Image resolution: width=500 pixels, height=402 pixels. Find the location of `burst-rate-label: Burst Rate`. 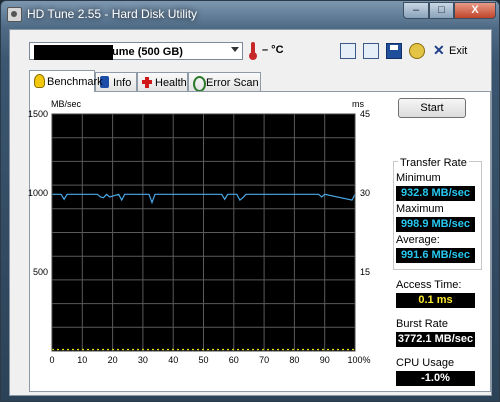

burst-rate-label: Burst Rate is located at coordinates (422, 324).